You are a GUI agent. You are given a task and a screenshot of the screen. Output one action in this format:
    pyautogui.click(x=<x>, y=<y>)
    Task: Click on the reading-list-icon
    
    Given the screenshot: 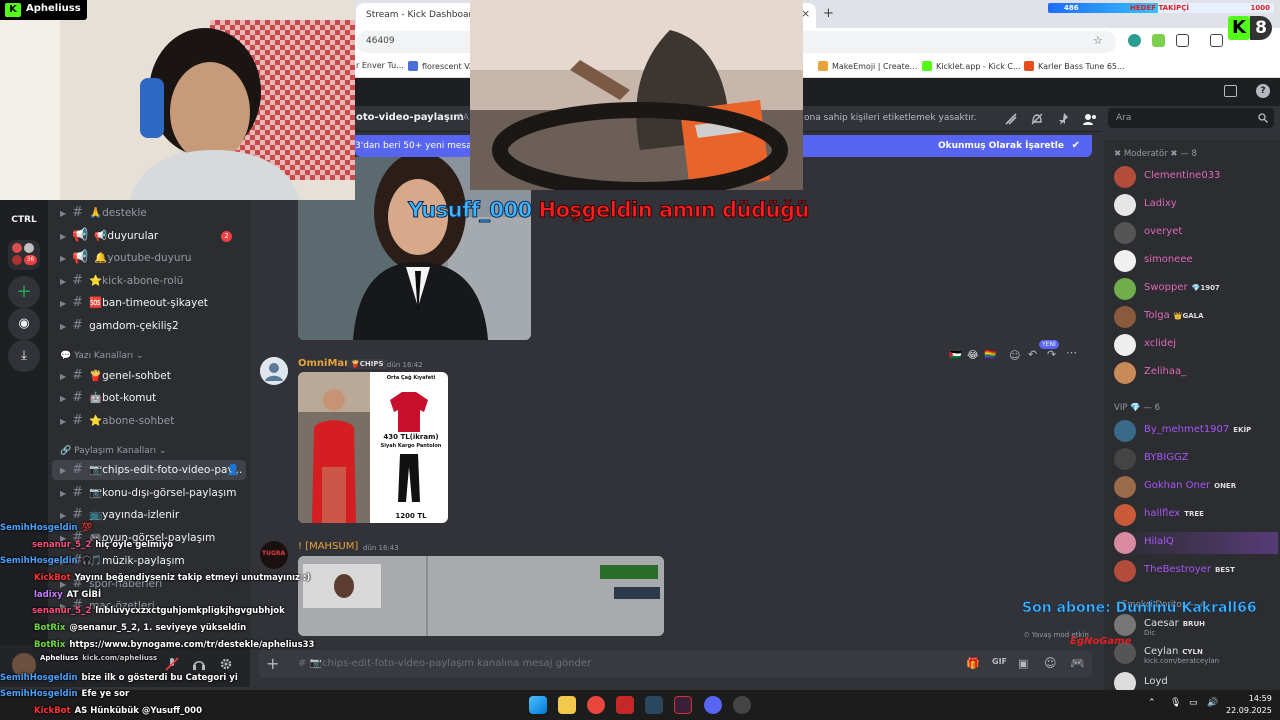 What is the action you would take?
    pyautogui.click(x=1216, y=40)
    